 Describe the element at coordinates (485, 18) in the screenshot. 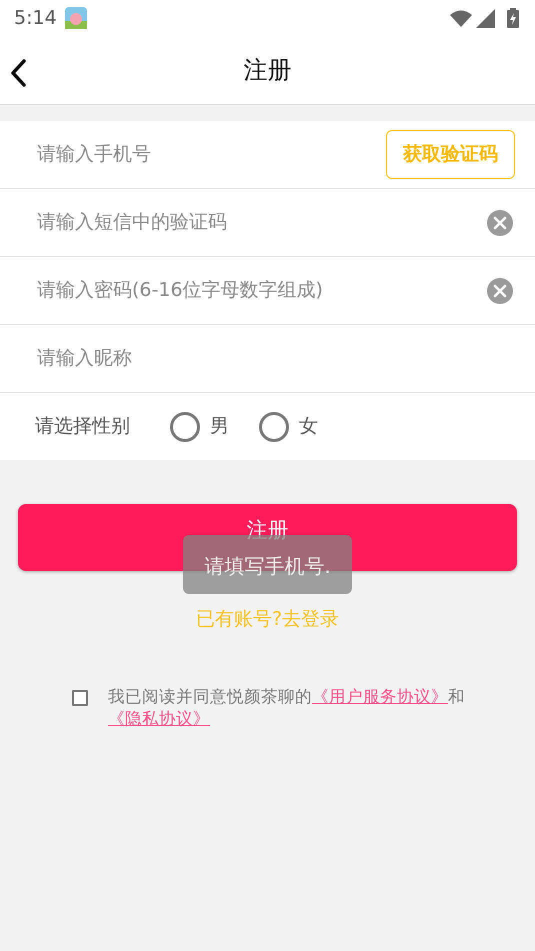

I see `signal-icon` at that location.